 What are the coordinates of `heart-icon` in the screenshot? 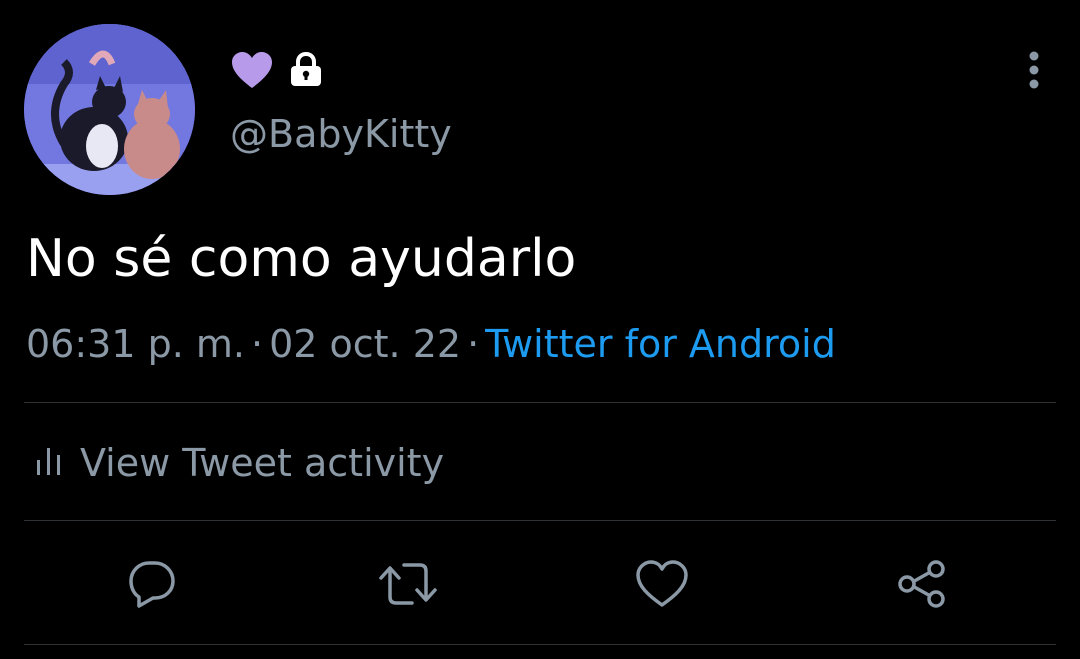 It's located at (662, 583).